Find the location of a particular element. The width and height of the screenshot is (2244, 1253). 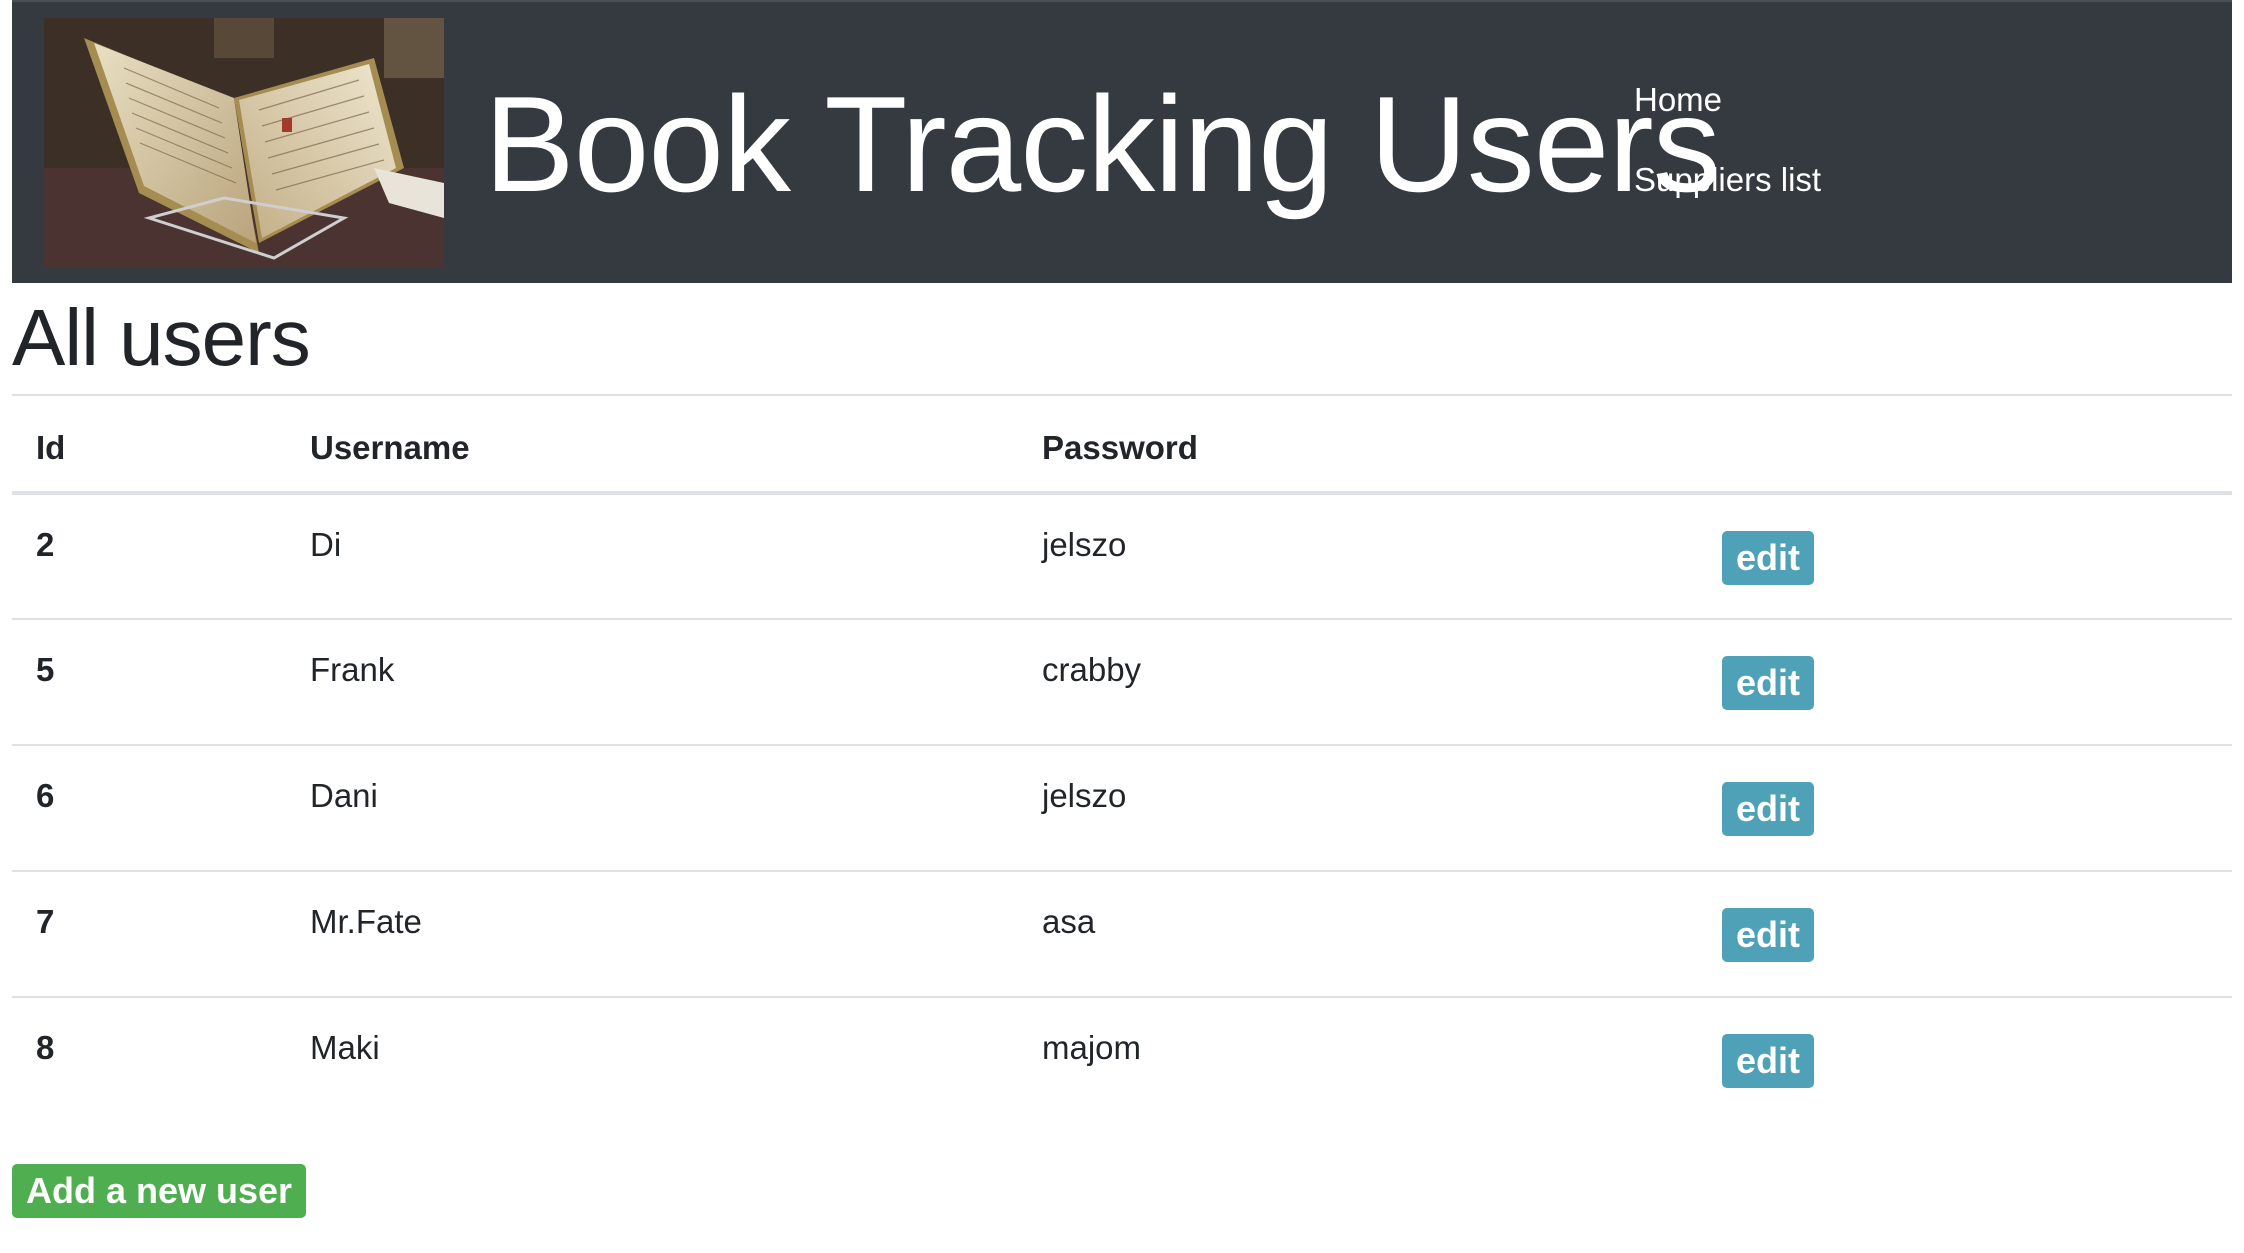

table-row: 6 Dani jelszo edit is located at coordinates (1122, 807).